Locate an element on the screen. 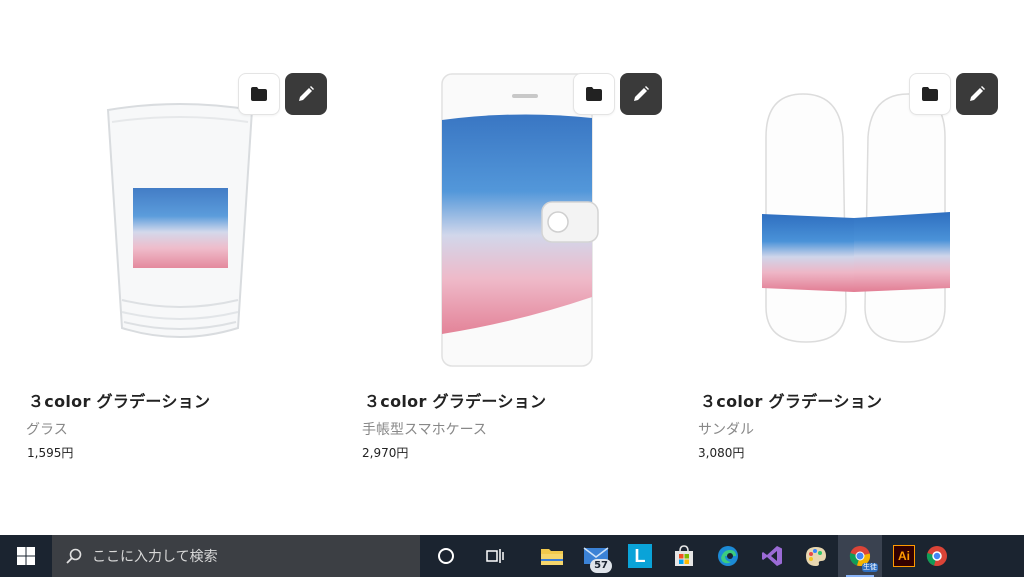  task-view-button is located at coordinates (496, 556).